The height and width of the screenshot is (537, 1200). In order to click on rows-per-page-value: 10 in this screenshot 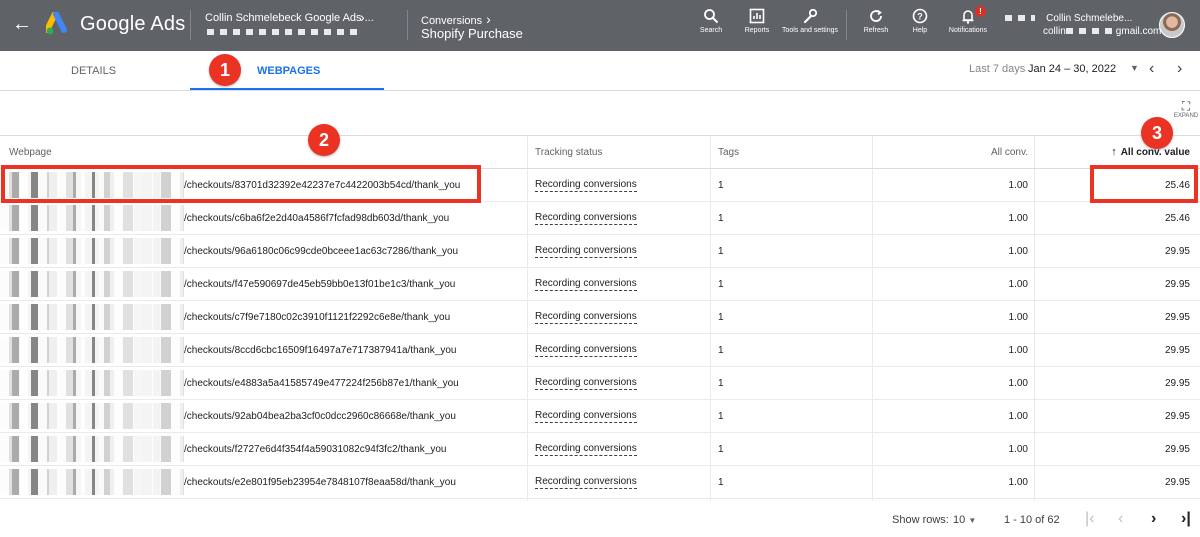, I will do `click(959, 520)`.